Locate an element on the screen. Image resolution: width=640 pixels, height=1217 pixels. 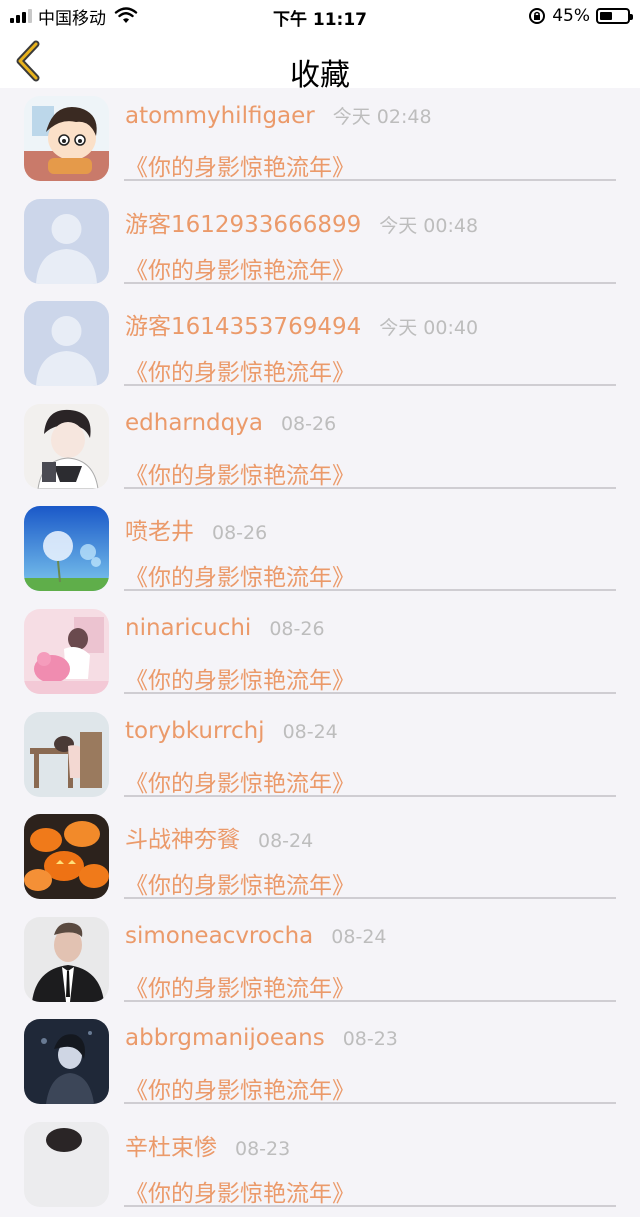
anime-boy-avatar is located at coordinates (66, 446).